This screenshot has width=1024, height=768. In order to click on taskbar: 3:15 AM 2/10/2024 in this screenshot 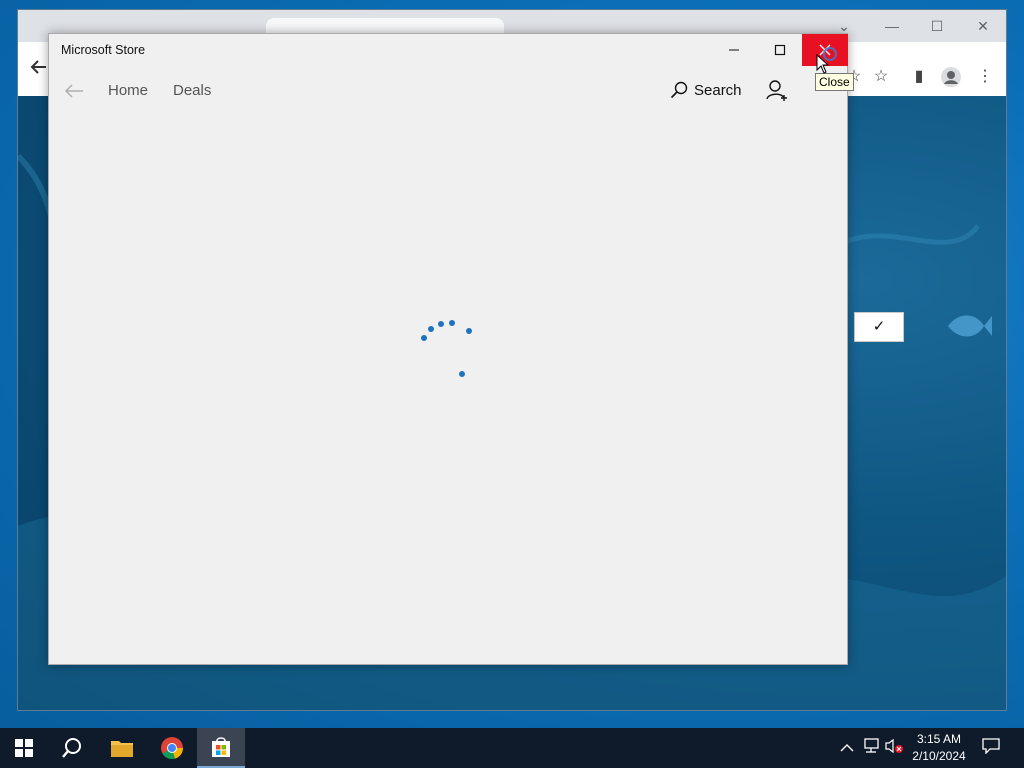, I will do `click(512, 748)`.